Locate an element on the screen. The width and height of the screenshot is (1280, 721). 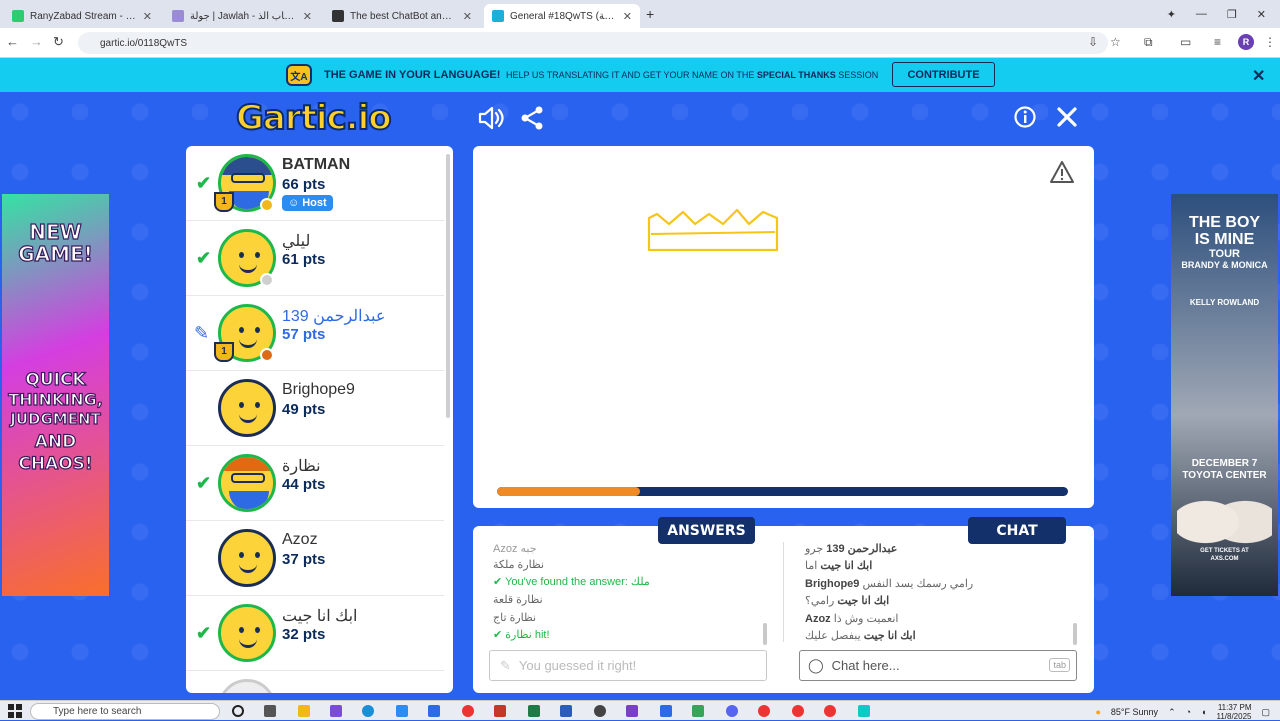
player-row: ✔ نظارة 44 pts is located at coordinates (315, 483).